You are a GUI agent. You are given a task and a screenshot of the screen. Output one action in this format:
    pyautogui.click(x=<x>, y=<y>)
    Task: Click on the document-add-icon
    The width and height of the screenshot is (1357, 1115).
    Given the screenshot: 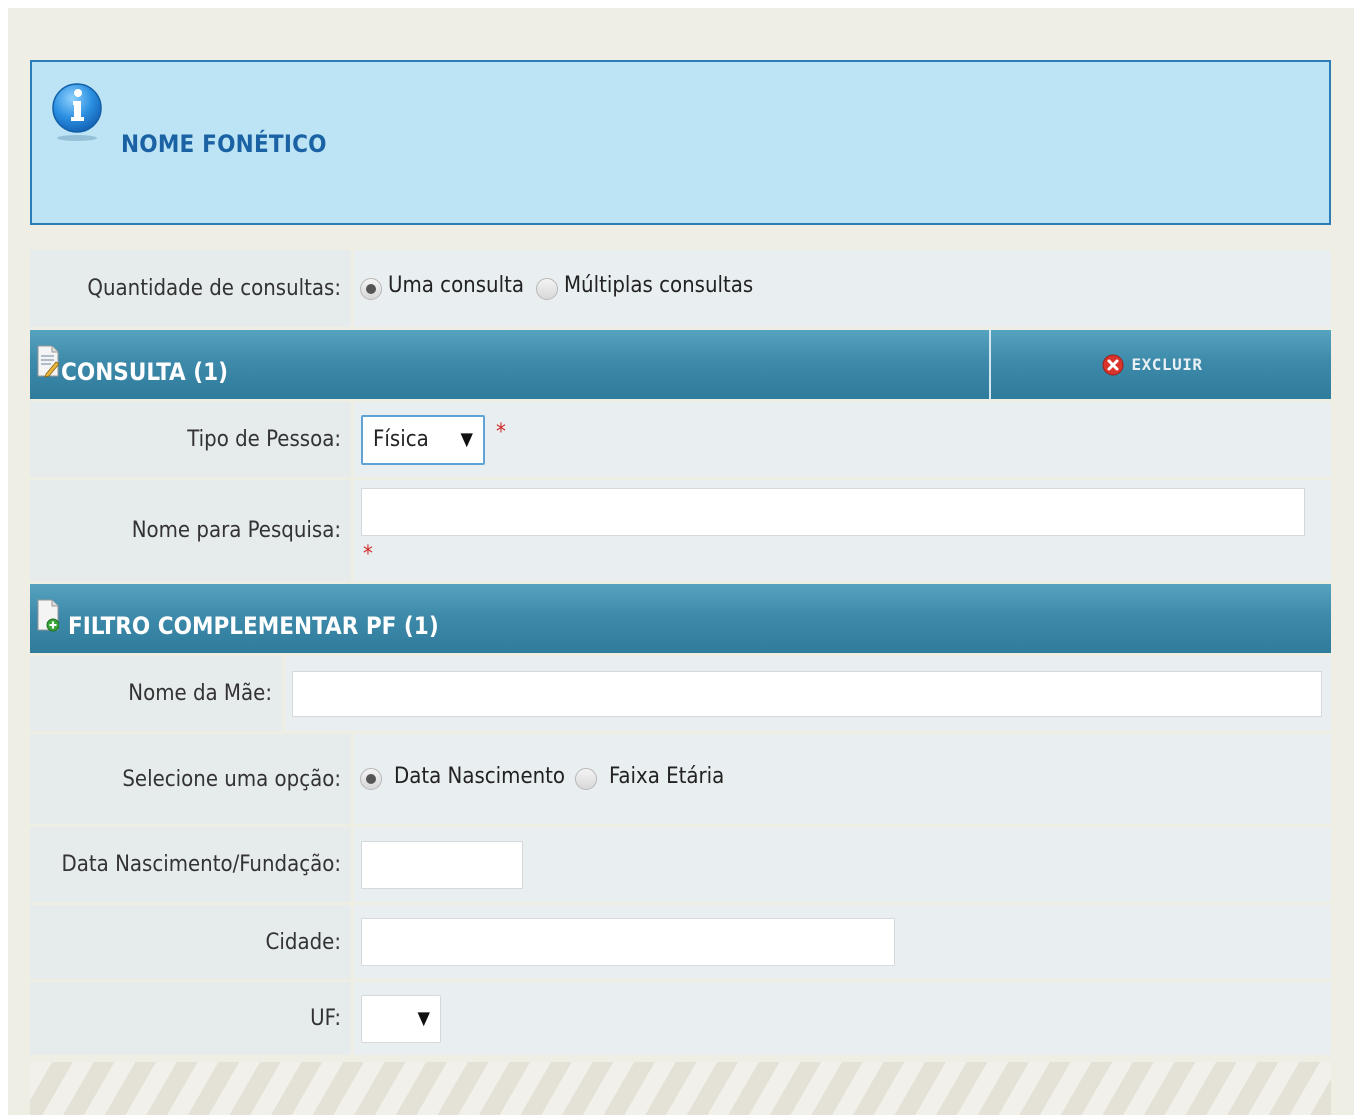 What is the action you would take?
    pyautogui.click(x=48, y=615)
    